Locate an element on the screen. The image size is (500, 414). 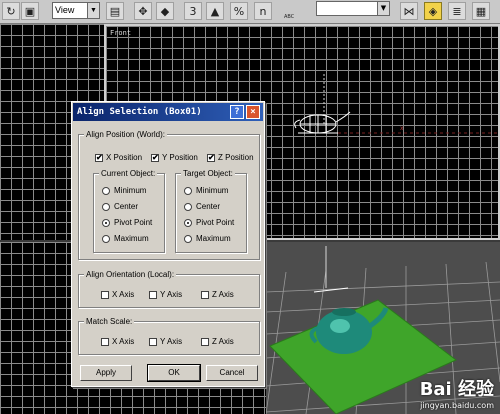
current-pivot-point-radio: Pivot Point is located at coordinates (127, 222).